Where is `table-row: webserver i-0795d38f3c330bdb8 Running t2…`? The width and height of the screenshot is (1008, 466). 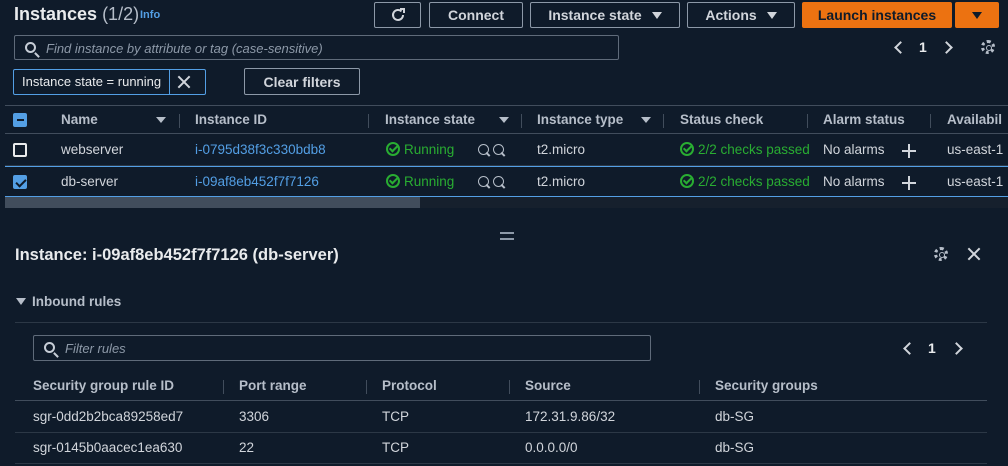
table-row: webserver i-0795d38f3c330bdb8 Running t2… is located at coordinates (506, 150).